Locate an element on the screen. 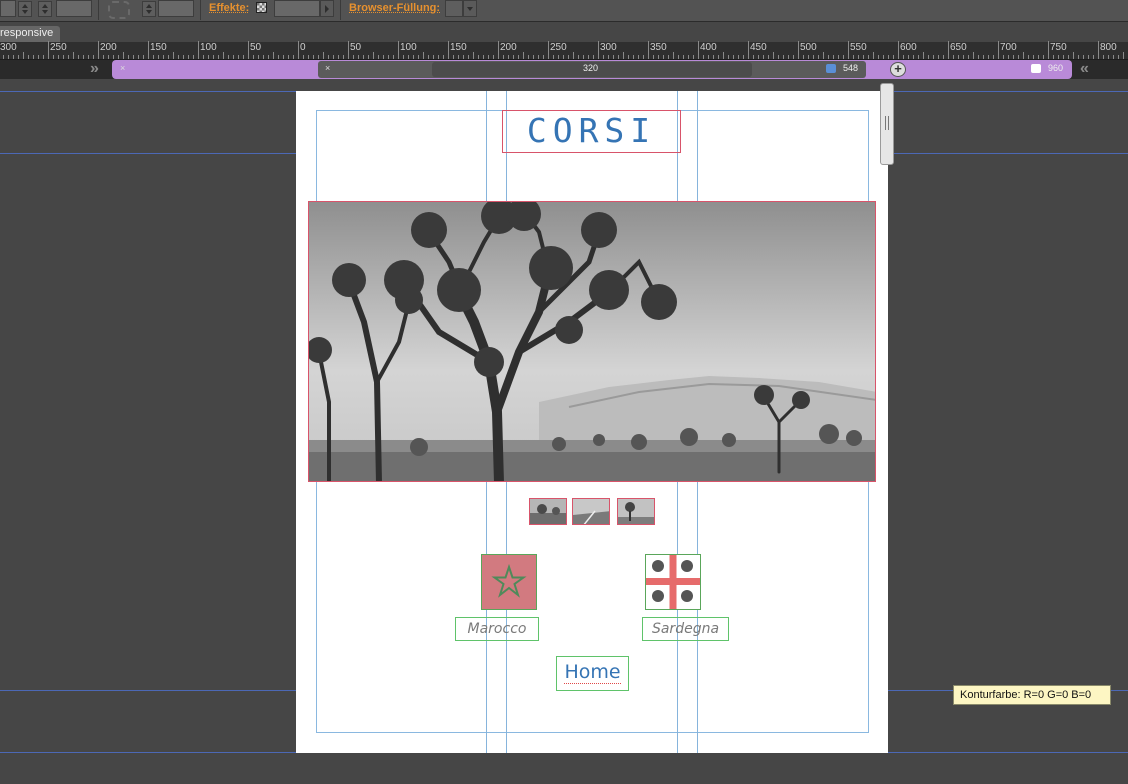 Image resolution: width=1128 pixels, height=784 pixels. chevron-right-icon: » is located at coordinates (94, 69).